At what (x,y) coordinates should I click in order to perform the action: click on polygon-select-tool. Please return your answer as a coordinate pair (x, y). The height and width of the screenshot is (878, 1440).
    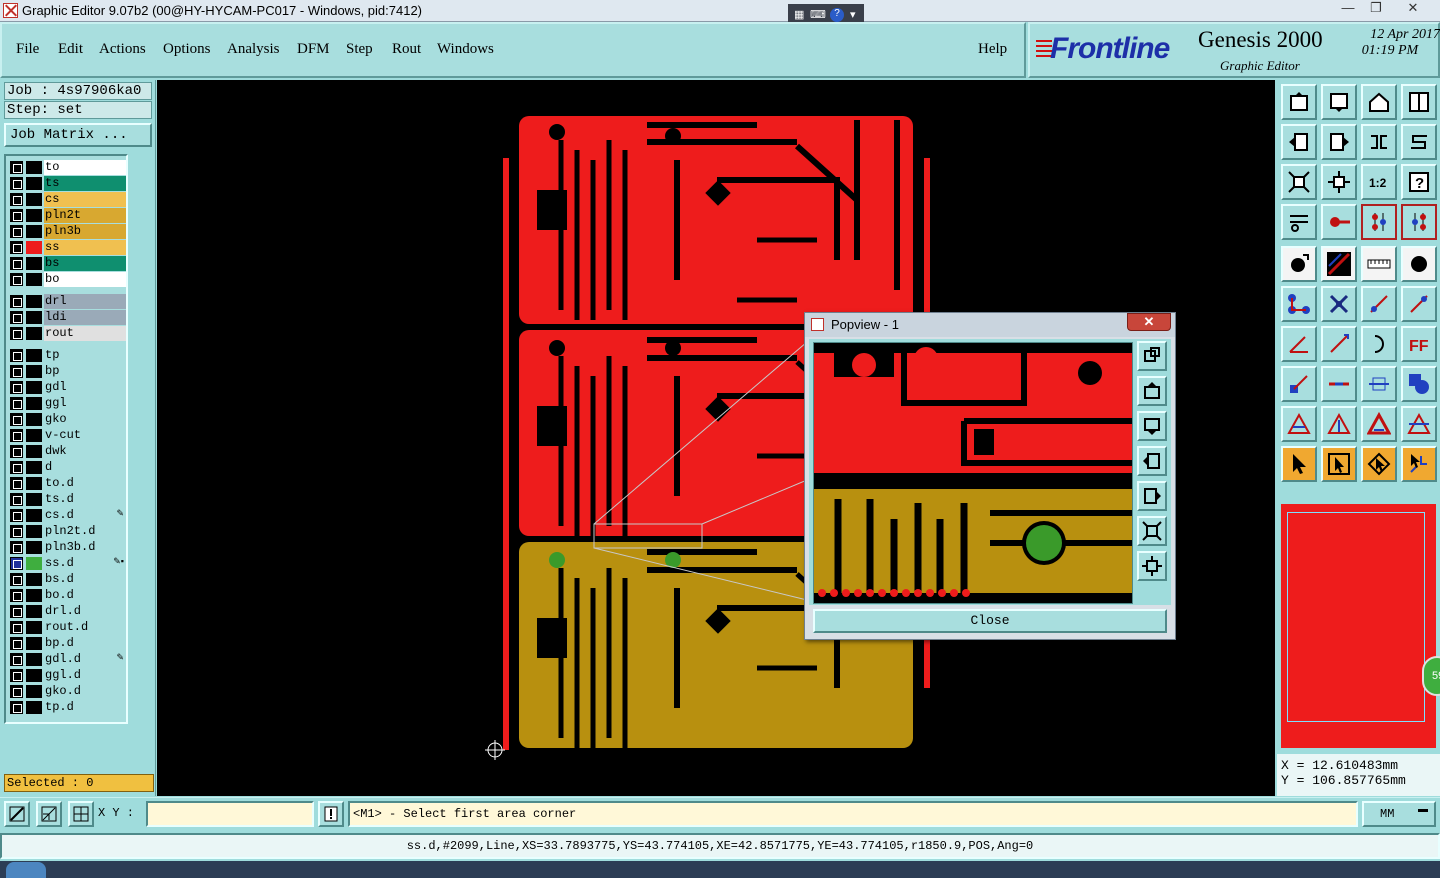
    Looking at the image, I should click on (1379, 464).